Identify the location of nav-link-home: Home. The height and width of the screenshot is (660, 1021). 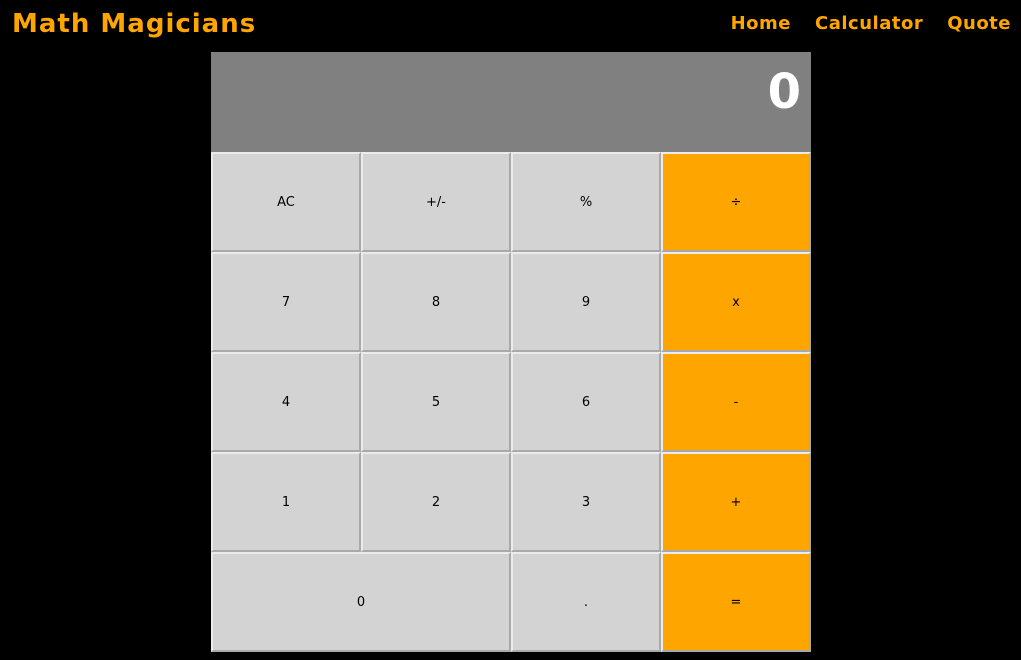
(761, 24).